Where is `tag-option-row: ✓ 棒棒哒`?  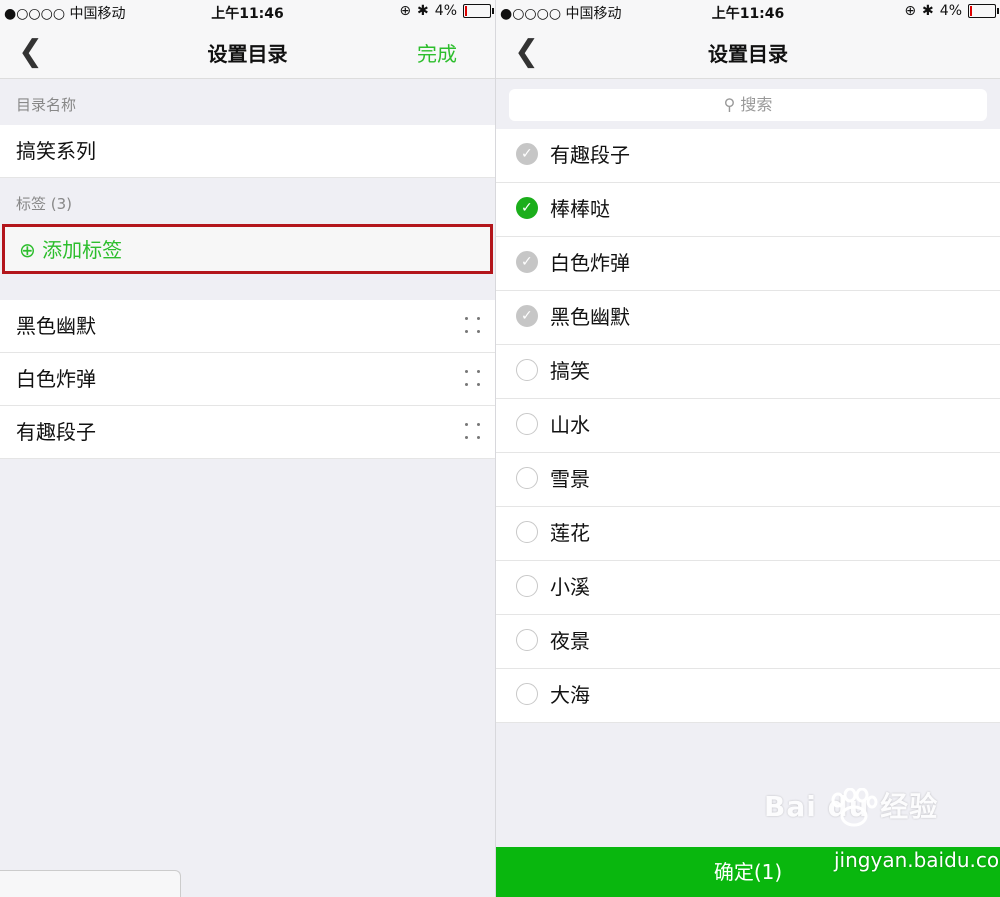
tag-option-row: ✓ 棒棒哒 is located at coordinates (748, 210).